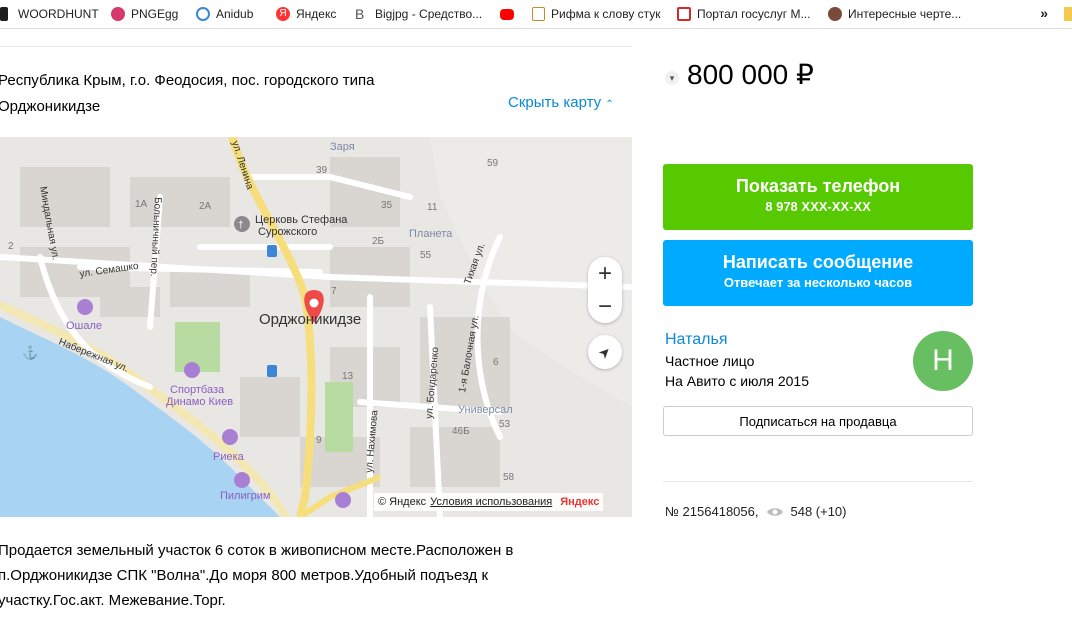 The image size is (1072, 631). I want to click on bookmark-label: Anidub, so click(235, 14).